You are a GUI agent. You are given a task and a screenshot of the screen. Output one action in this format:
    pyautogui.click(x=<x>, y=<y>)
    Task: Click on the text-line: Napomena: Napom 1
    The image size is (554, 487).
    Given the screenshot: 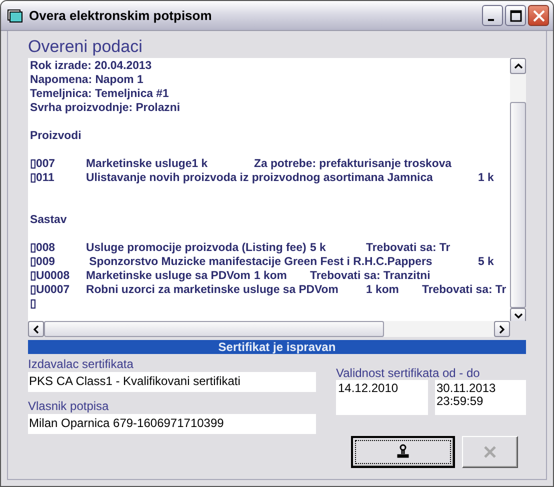 What is the action you would take?
    pyautogui.click(x=87, y=80)
    